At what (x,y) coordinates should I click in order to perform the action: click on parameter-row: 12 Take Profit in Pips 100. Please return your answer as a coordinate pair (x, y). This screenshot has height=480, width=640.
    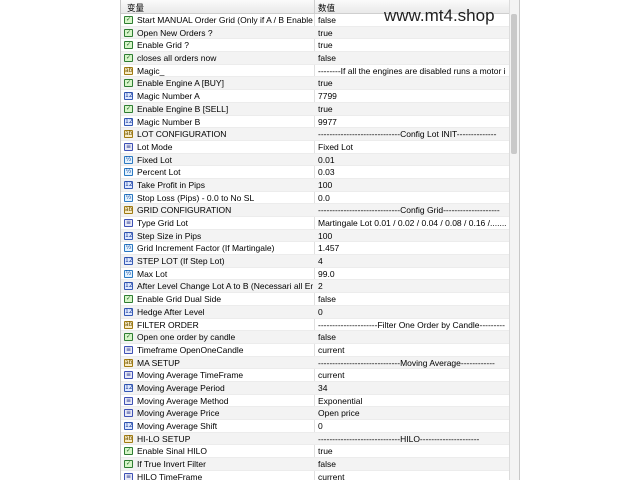
    Looking at the image, I should click on (315, 185).